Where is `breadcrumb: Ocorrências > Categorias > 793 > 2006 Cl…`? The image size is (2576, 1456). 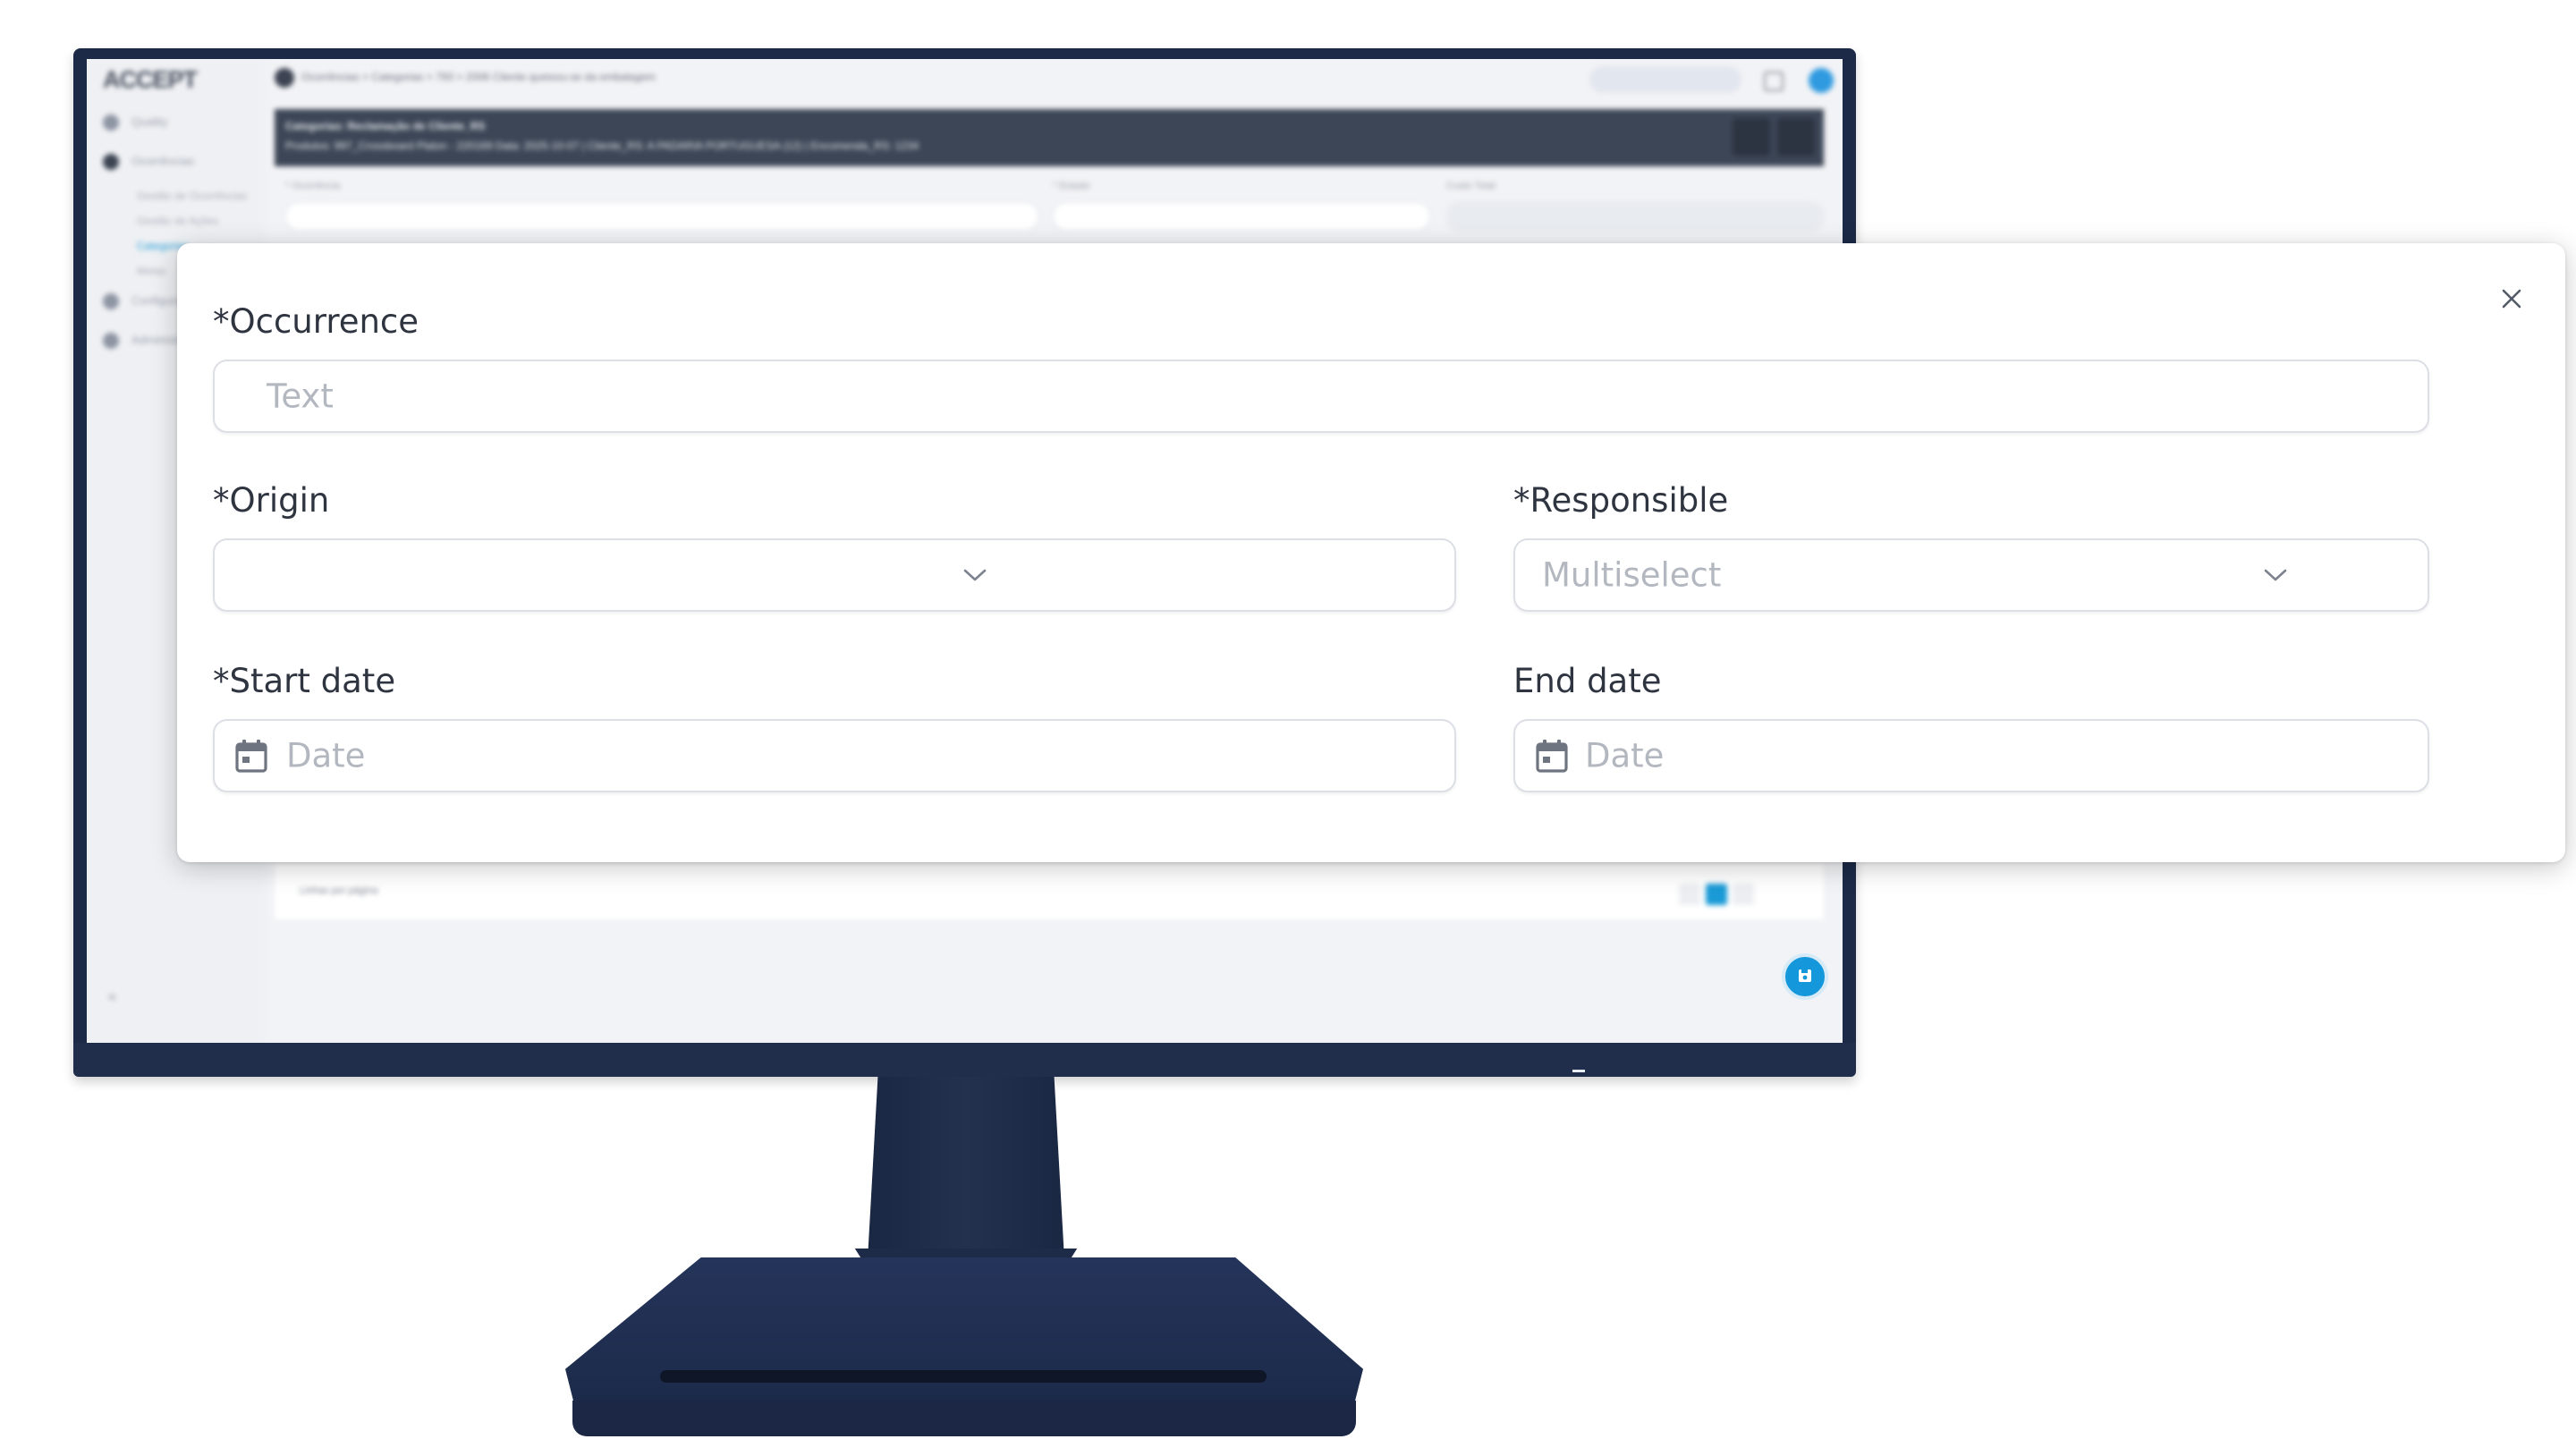
breadcrumb: Ocorrências > Categorias > 793 > 2006 Cl… is located at coordinates (465, 78).